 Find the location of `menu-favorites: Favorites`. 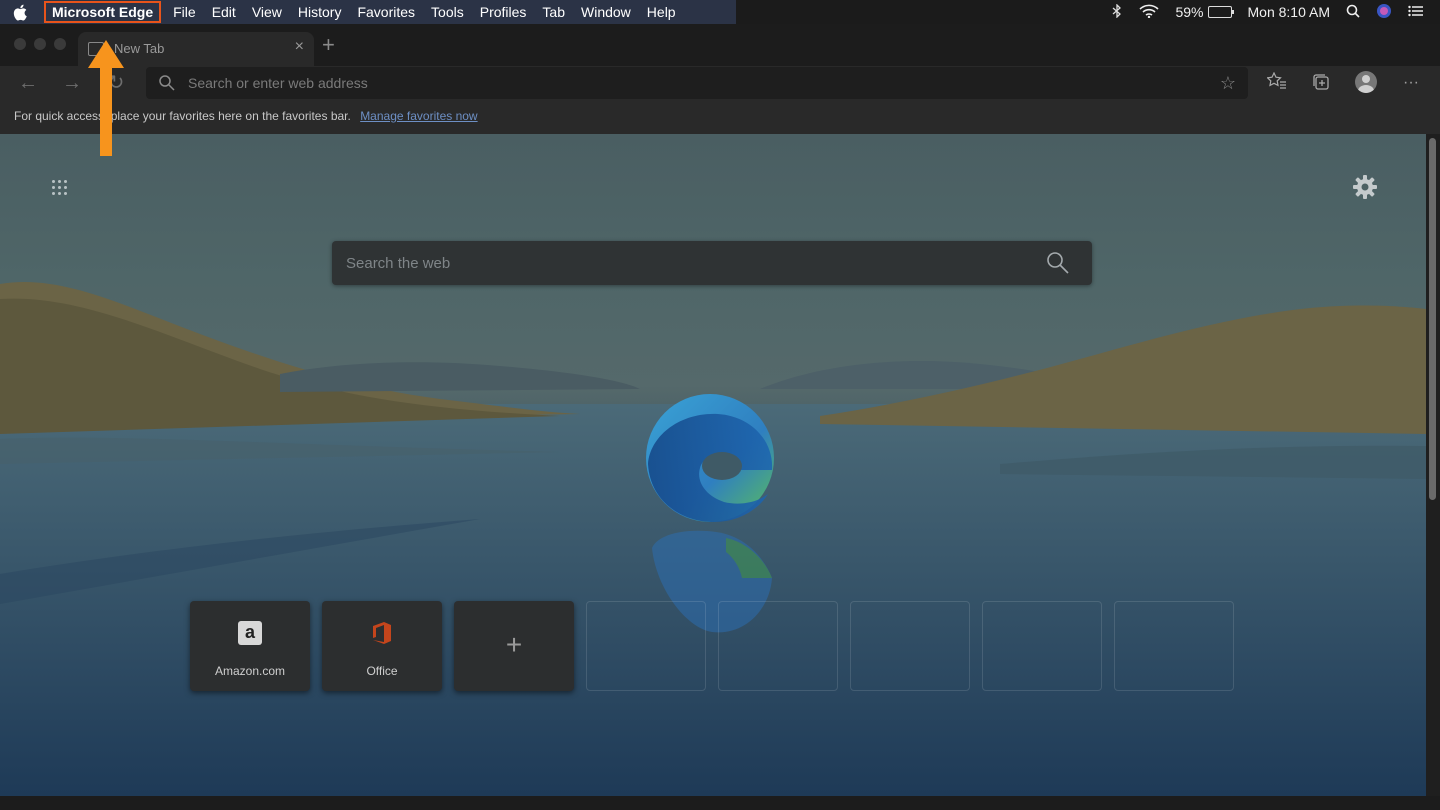

menu-favorites: Favorites is located at coordinates (386, 12).